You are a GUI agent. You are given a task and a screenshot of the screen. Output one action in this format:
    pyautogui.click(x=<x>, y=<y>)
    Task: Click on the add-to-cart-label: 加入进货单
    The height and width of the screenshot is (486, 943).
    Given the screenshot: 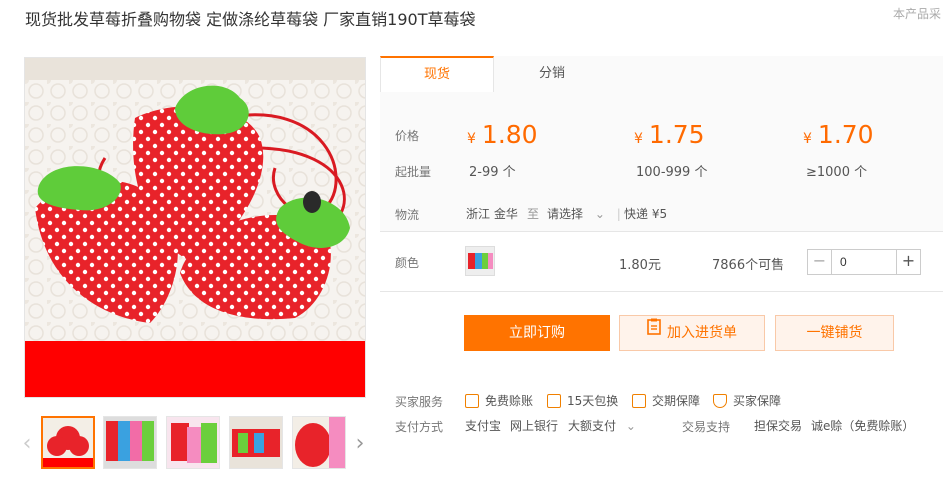 What is the action you would take?
    pyautogui.click(x=702, y=333)
    